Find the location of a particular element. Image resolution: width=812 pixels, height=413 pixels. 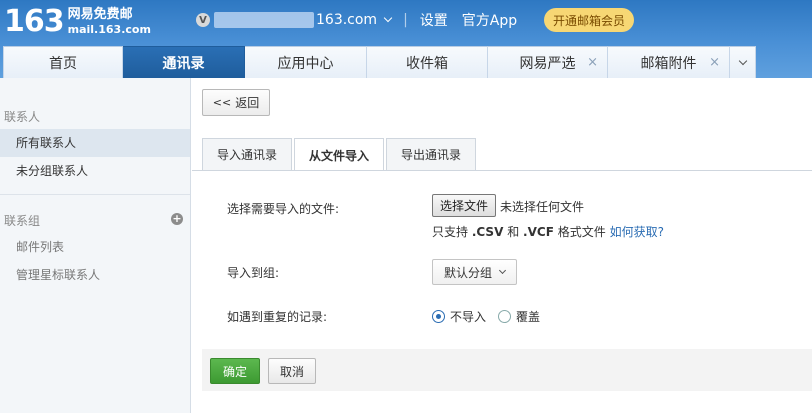

confirm-button: 确定 is located at coordinates (235, 371).